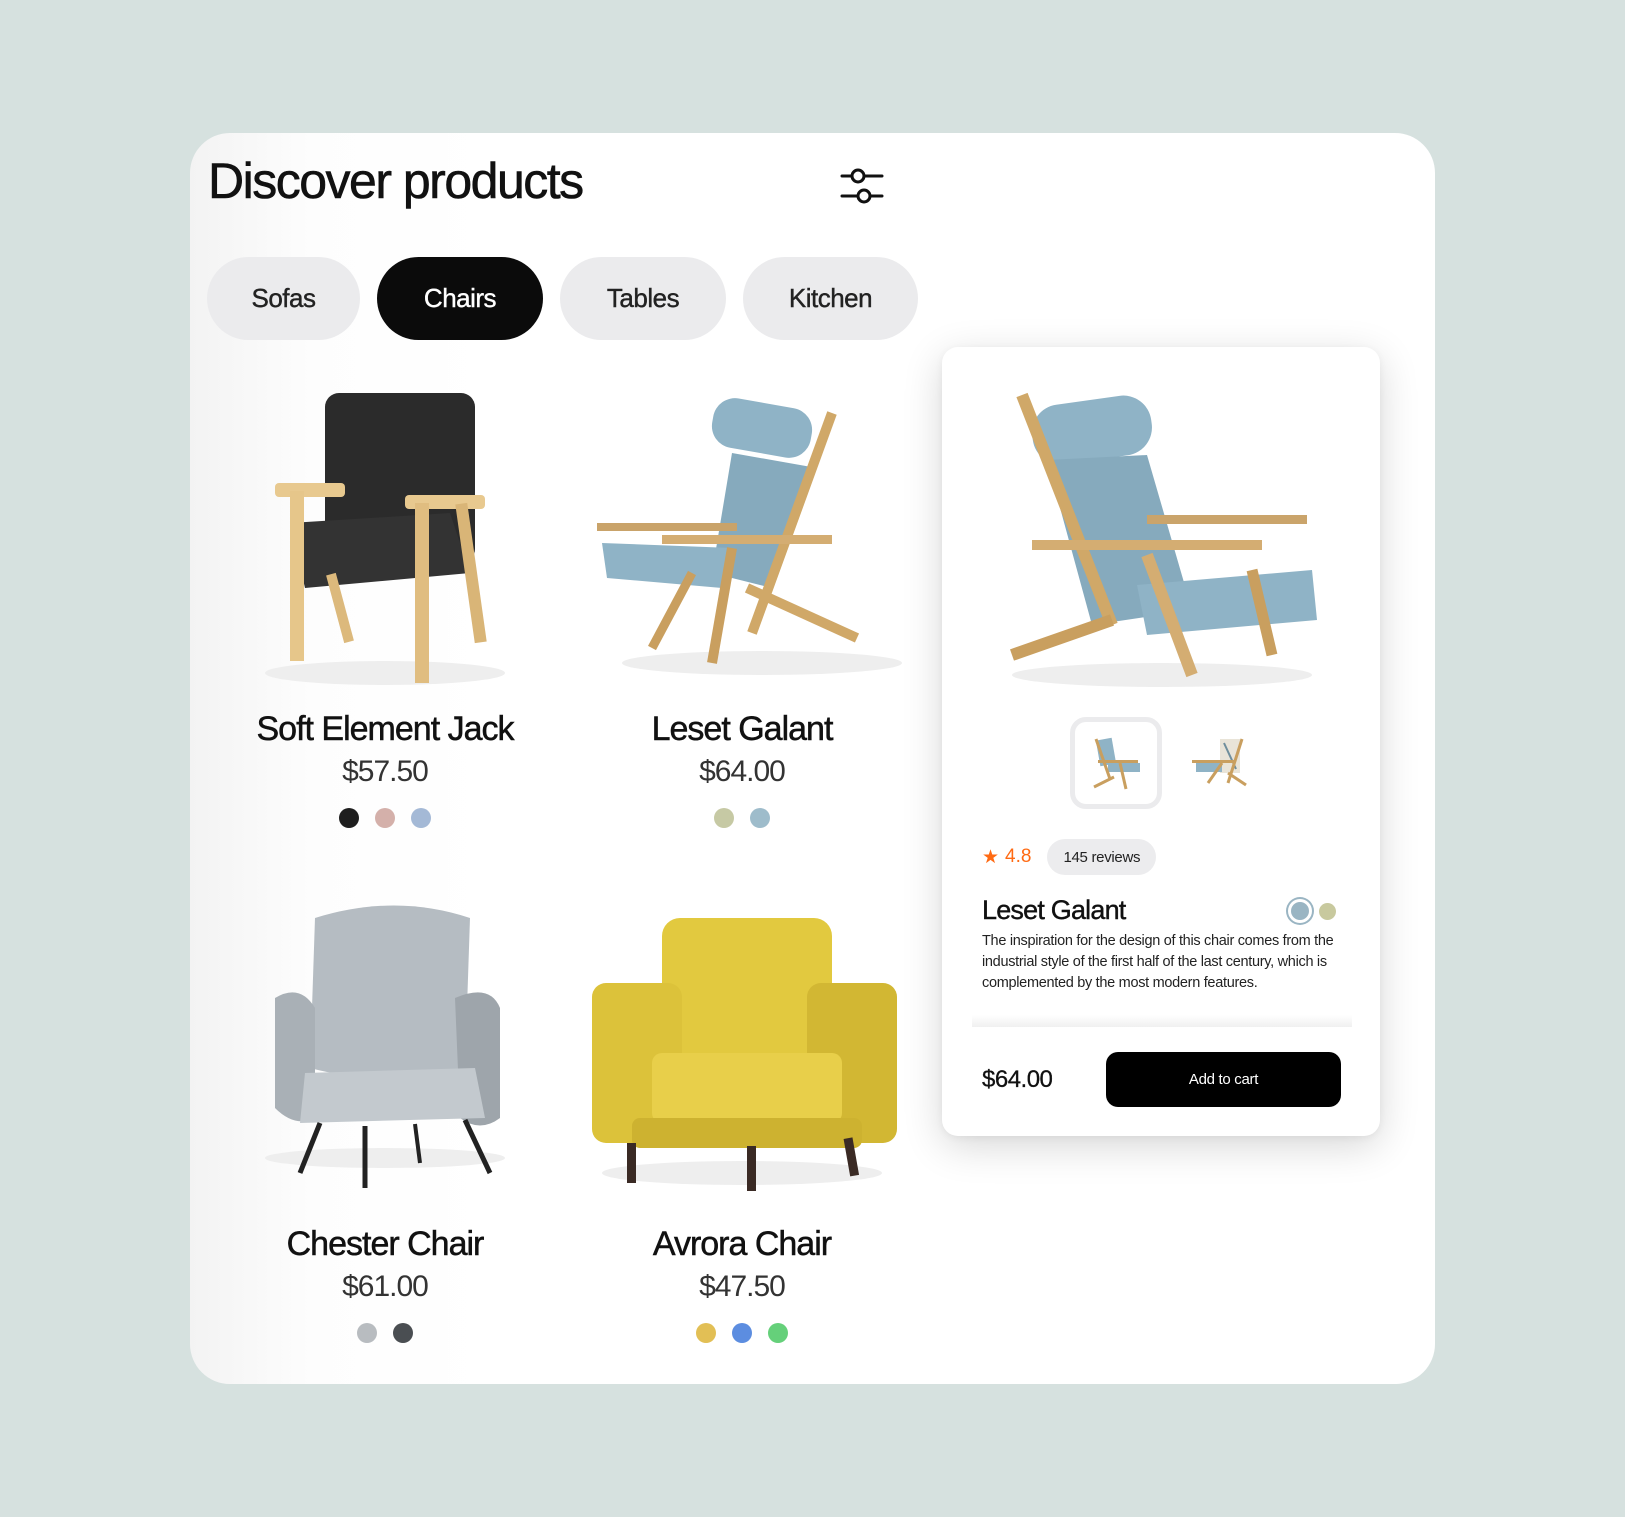 The width and height of the screenshot is (1625, 1517). I want to click on product-card: Leset Galant $64.00, so click(742, 600).